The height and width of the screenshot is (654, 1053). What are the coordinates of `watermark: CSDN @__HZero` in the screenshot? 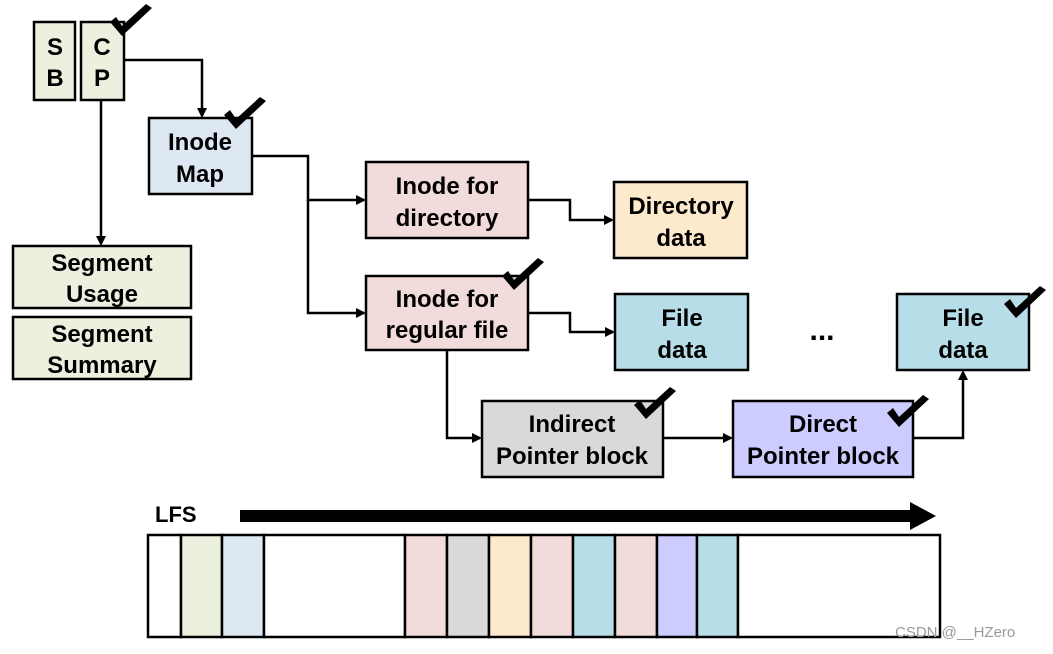 It's located at (955, 632).